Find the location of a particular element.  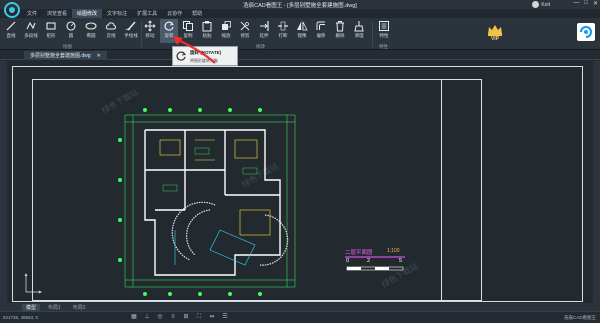

minimize-button: — is located at coordinates (576, 3).